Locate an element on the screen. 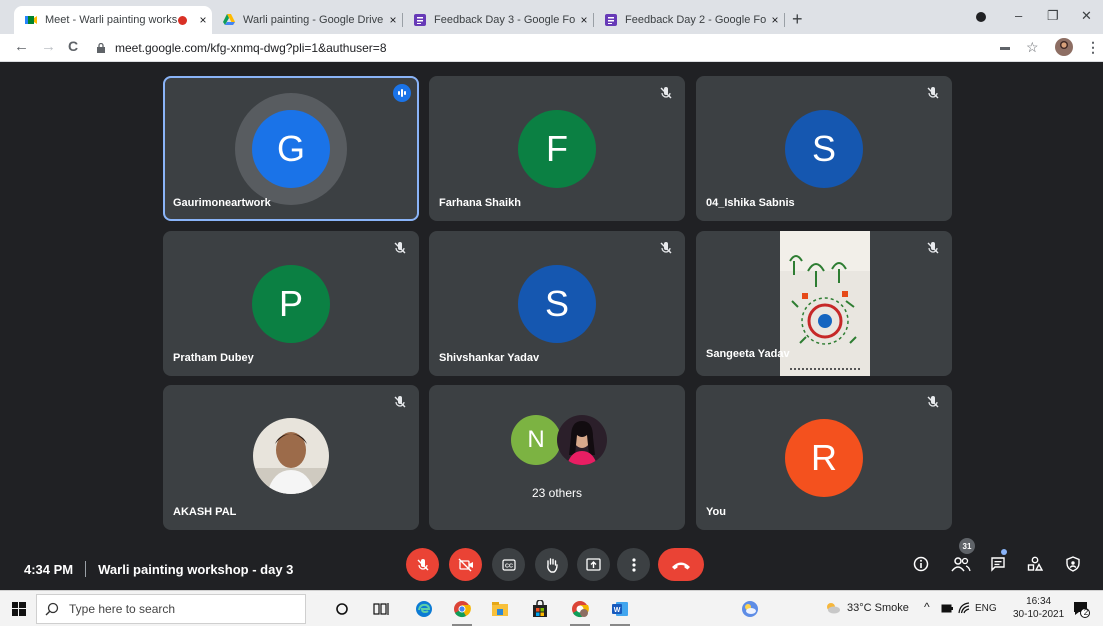 The image size is (1103, 626). meet-icon is located at coordinates (31, 20).